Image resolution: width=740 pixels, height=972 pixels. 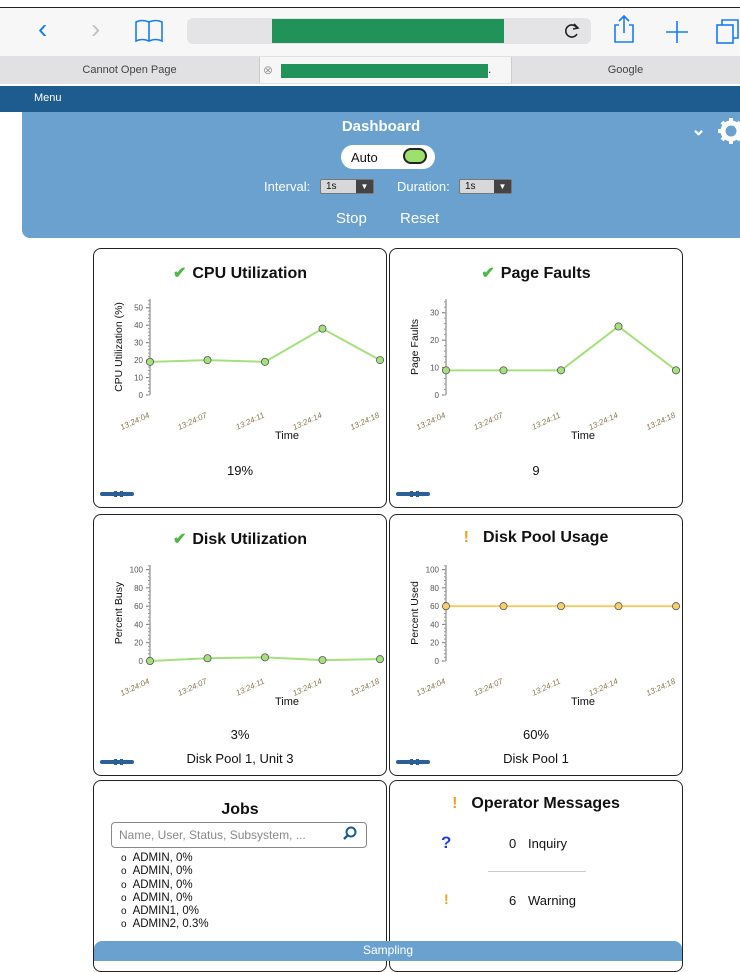 I want to click on job-item: ADMIN2, 0.3%, so click(x=165, y=924).